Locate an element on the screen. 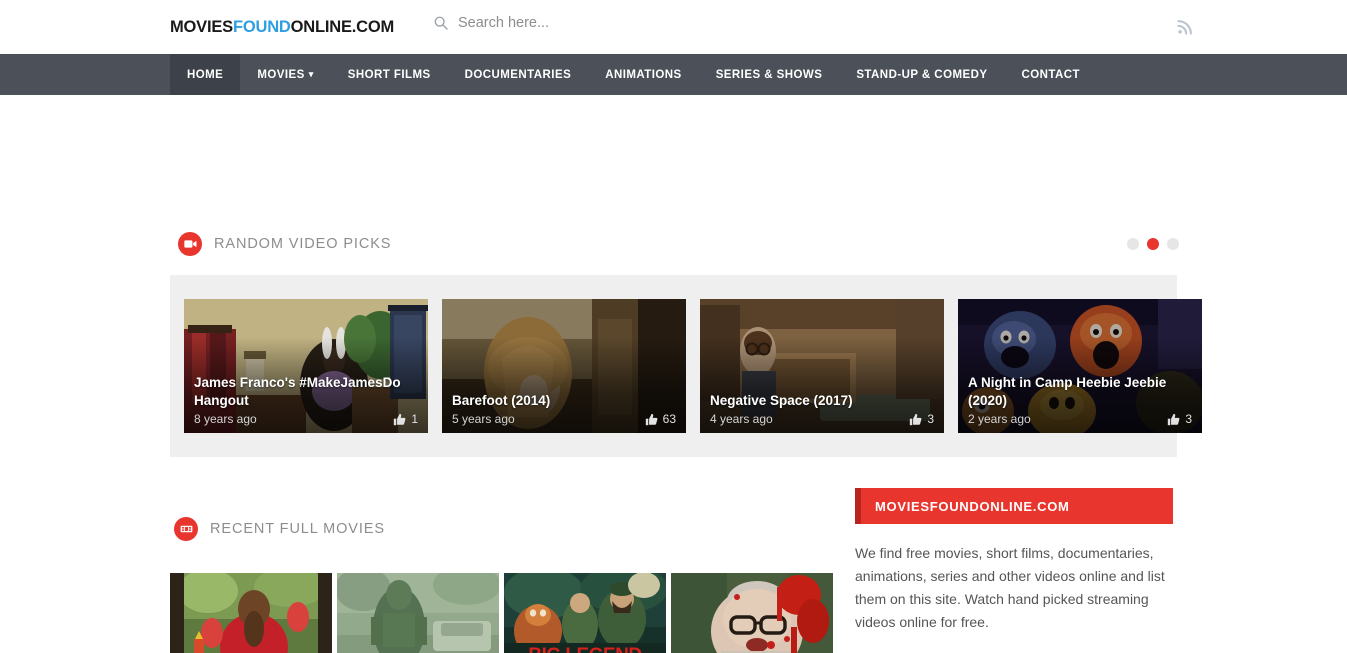 The image size is (1347, 653). nav-label: SERIES & SHOWS is located at coordinates (769, 74).